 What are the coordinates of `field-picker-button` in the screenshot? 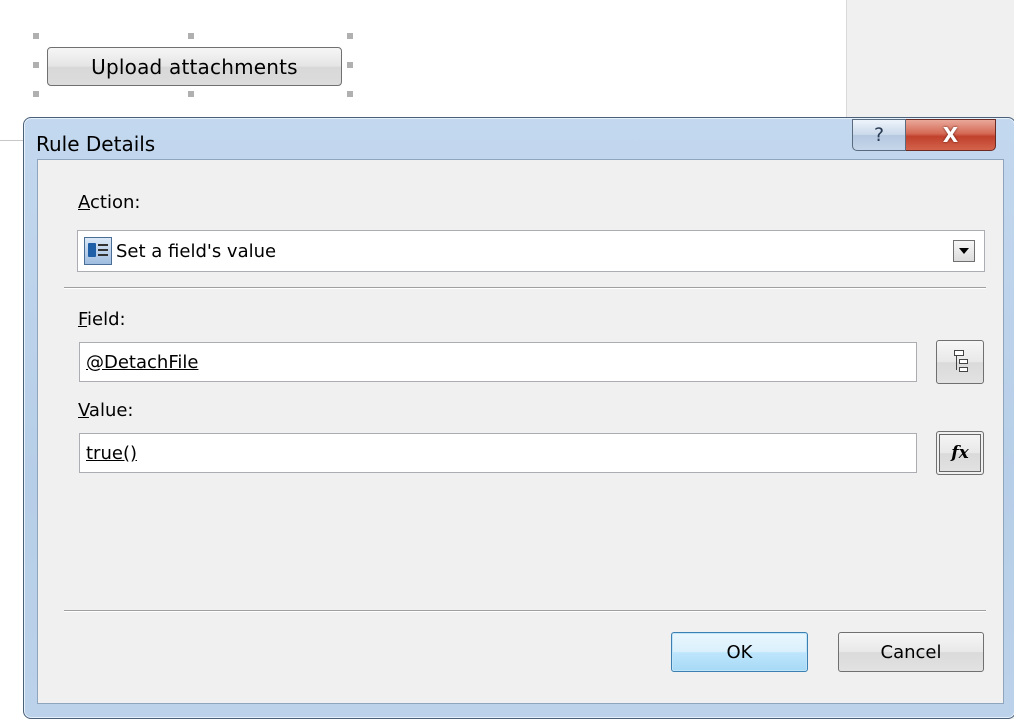 It's located at (960, 362).